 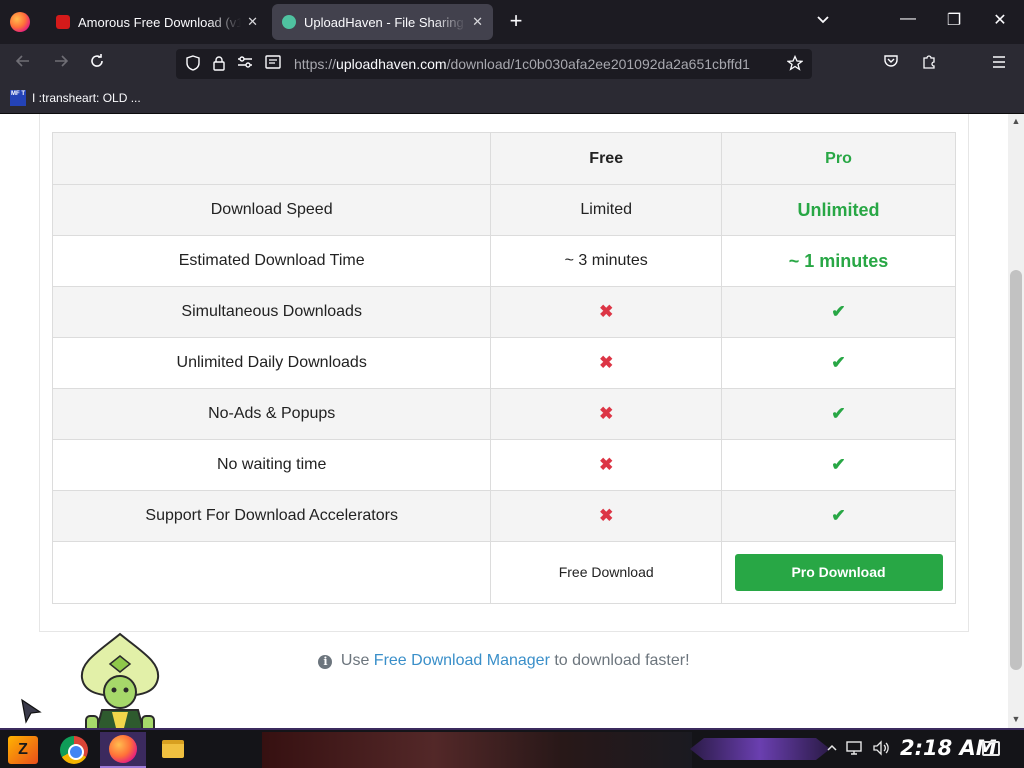 I want to click on red-favicon-icon, so click(x=63, y=22).